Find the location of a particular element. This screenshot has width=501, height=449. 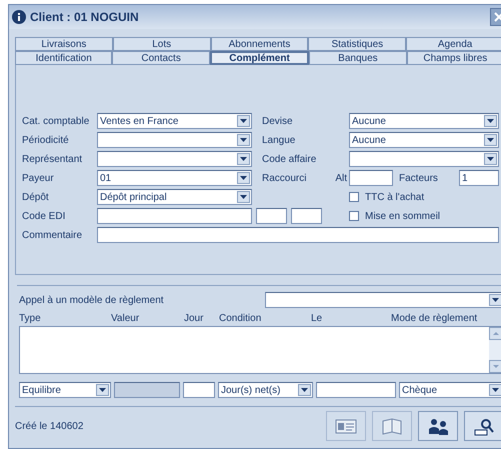

dropdown: Chèque is located at coordinates (450, 390).